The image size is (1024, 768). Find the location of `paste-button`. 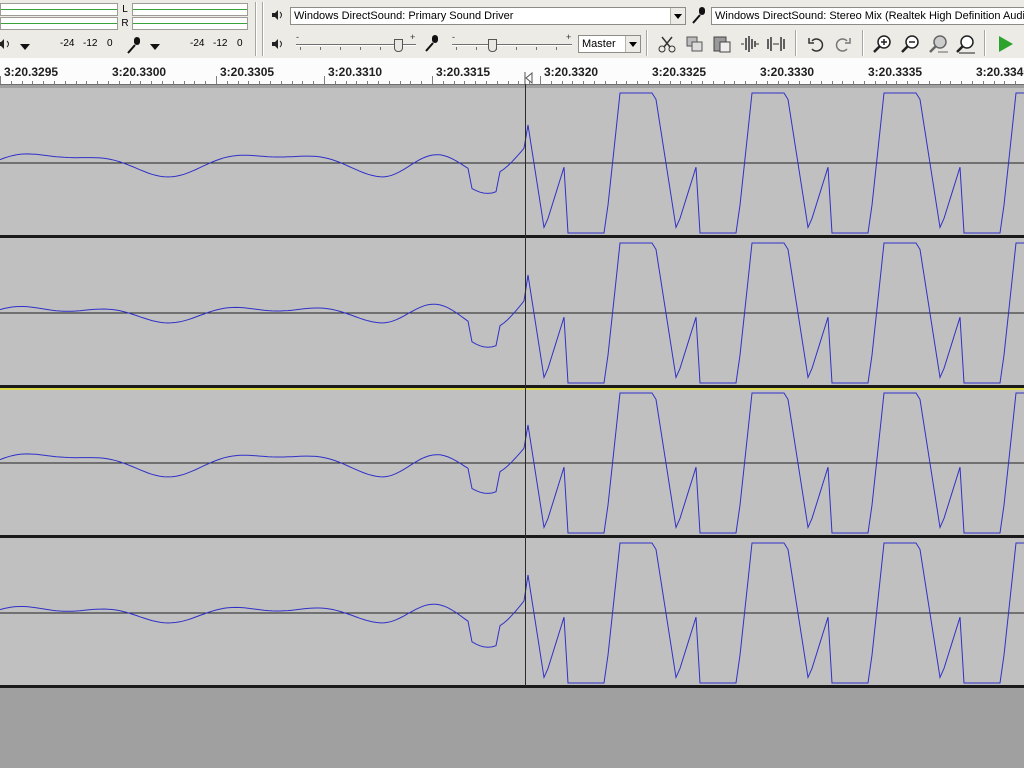

paste-button is located at coordinates (722, 44).